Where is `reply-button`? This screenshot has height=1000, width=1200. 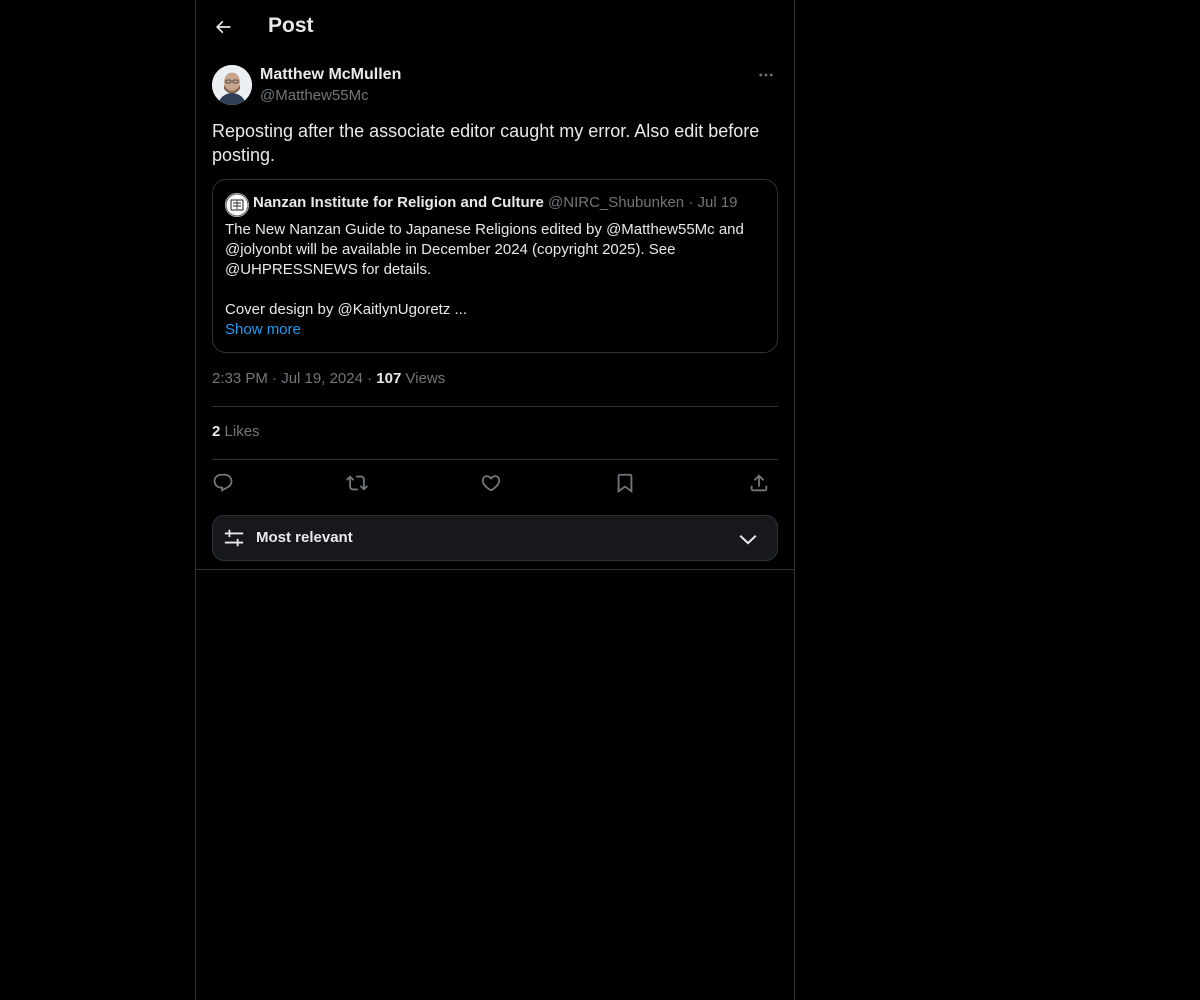
reply-button is located at coordinates (223, 483).